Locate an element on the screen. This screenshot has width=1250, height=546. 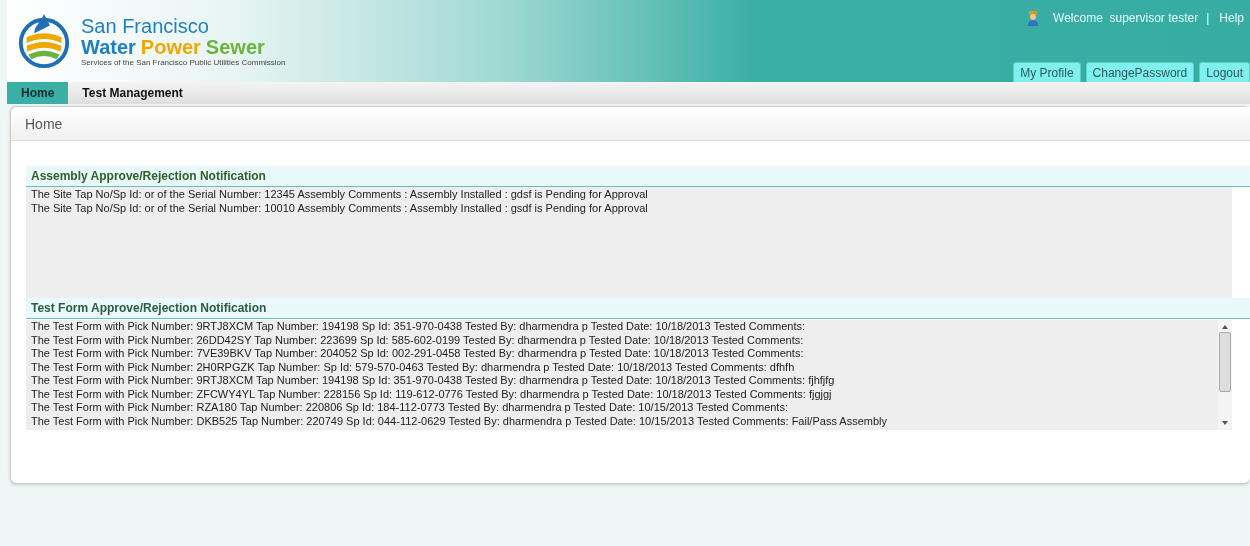
scrollbar-thumb is located at coordinates (1225, 362).